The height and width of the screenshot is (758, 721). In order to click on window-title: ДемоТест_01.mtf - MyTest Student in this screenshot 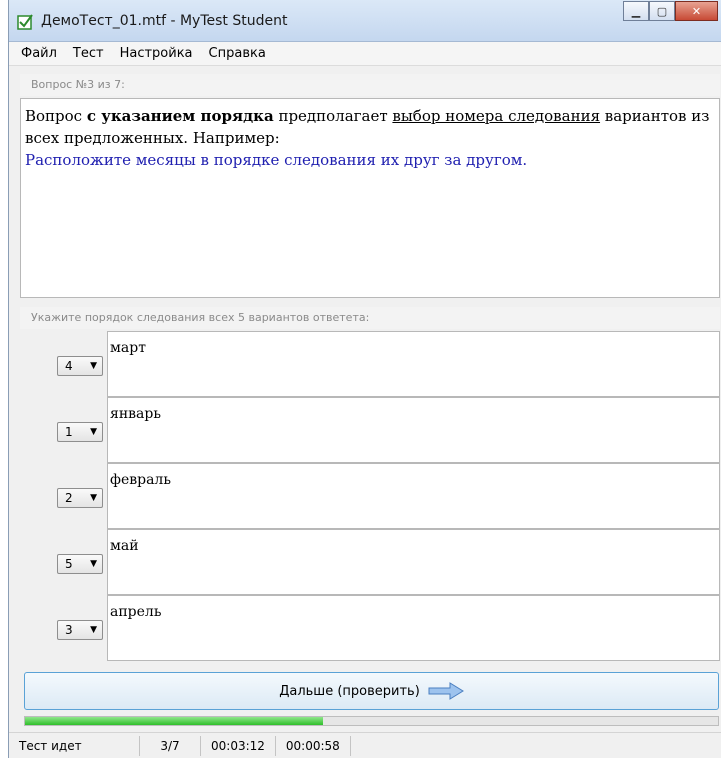, I will do `click(164, 21)`.